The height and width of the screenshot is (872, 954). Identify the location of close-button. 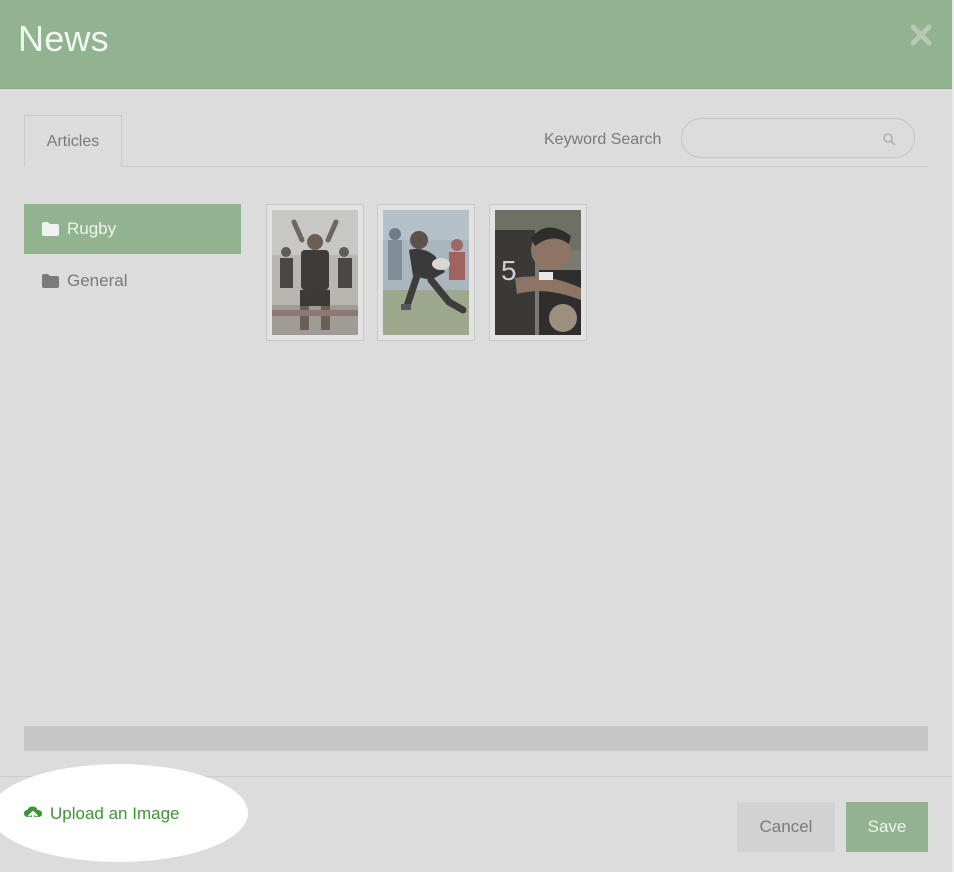
(921, 35).